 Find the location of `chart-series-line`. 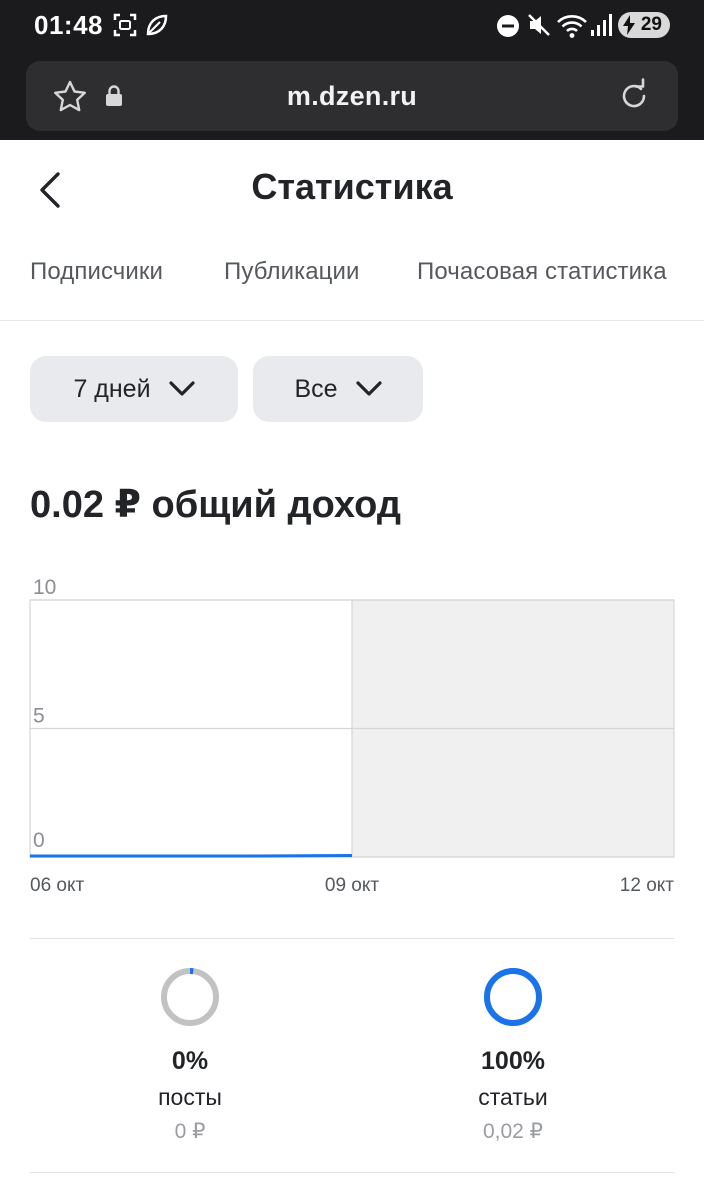

chart-series-line is located at coordinates (191, 855).